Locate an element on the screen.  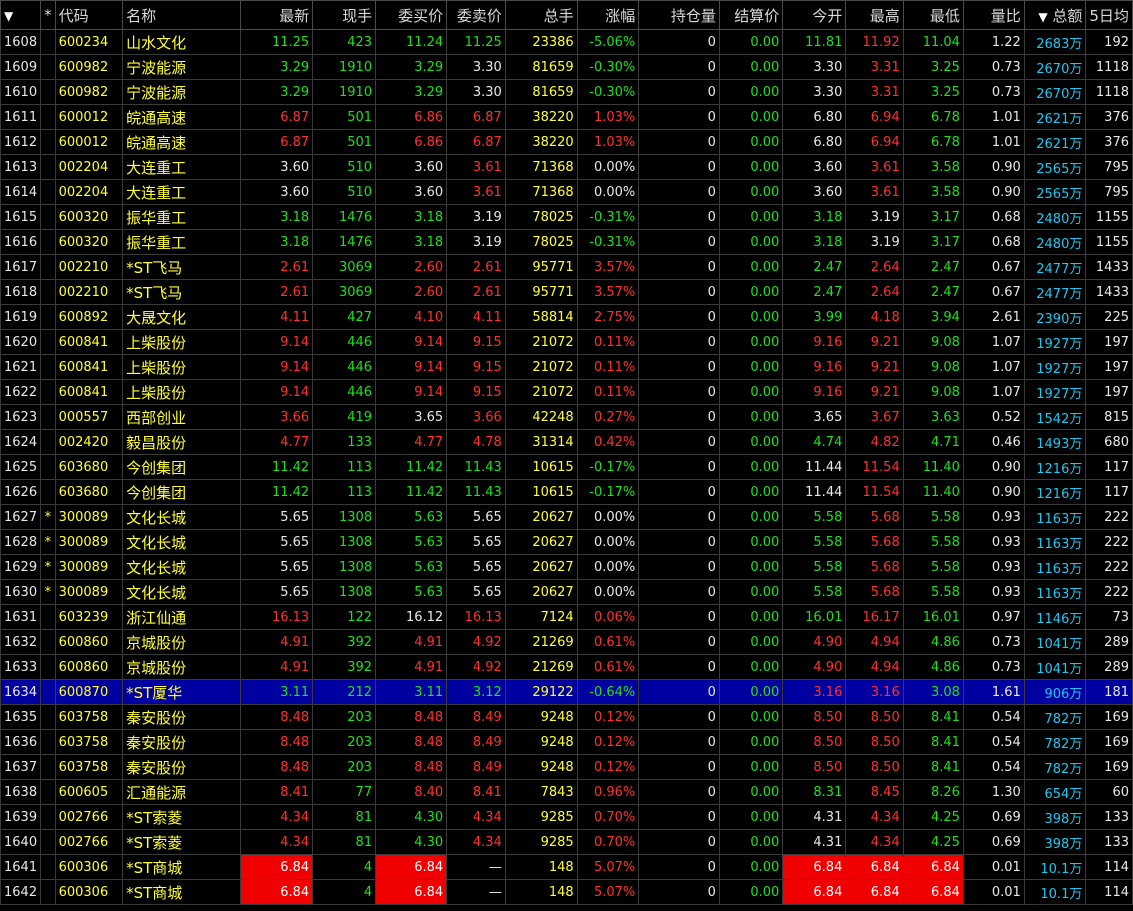
low-price: 9.08 is located at coordinates (933, 367).